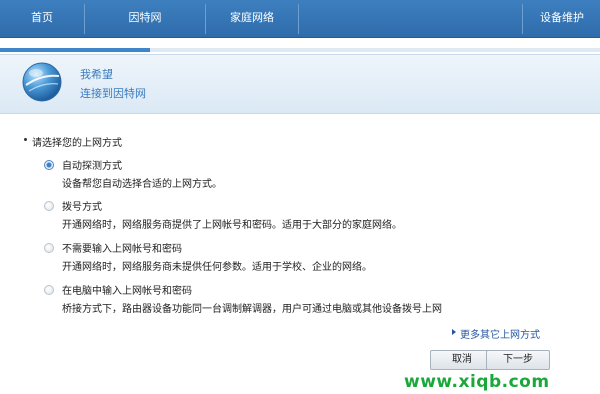 The image size is (600, 394). Describe the element at coordinates (92, 166) in the screenshot. I see `option-title: 自动探测方式` at that location.